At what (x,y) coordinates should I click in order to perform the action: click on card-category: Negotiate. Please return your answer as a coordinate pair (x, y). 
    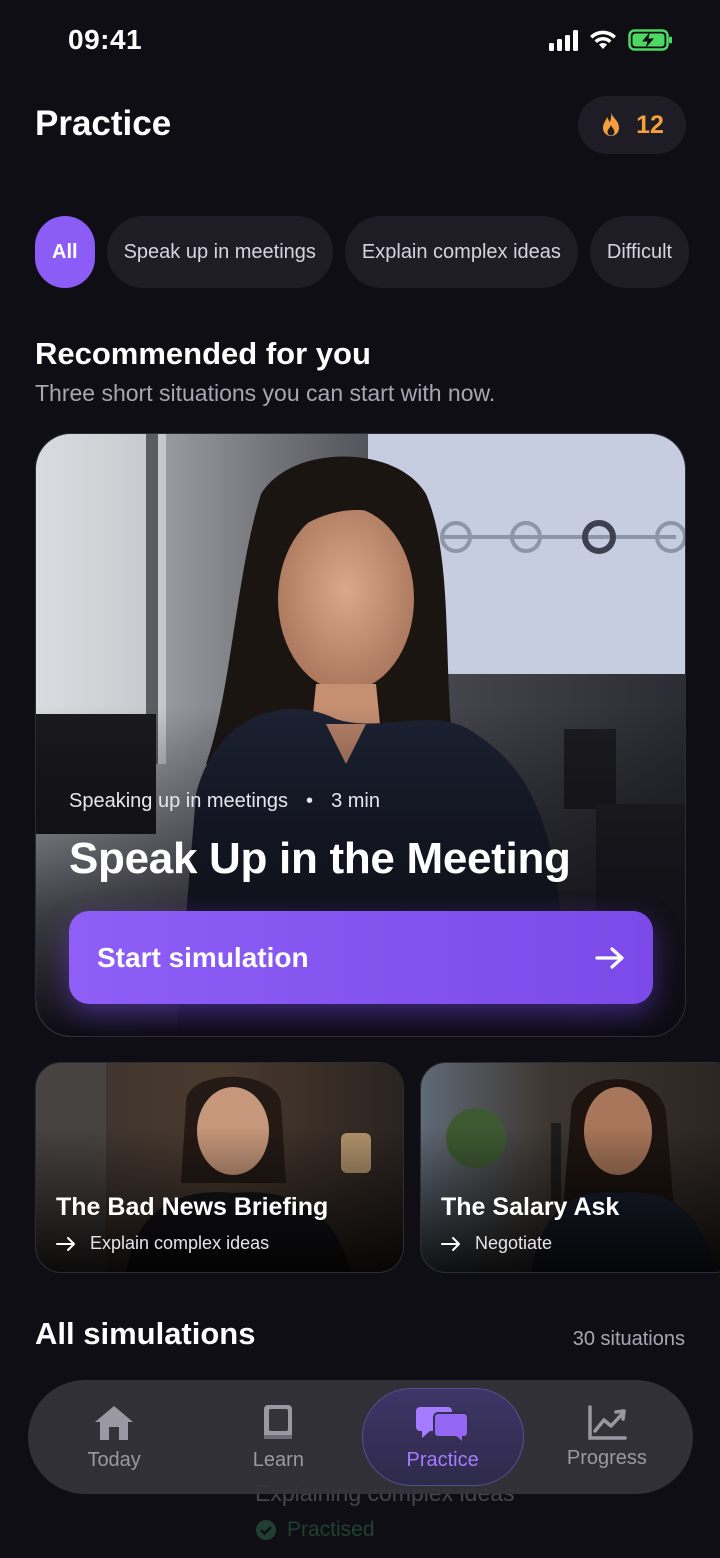
    Looking at the image, I should click on (496, 1243).